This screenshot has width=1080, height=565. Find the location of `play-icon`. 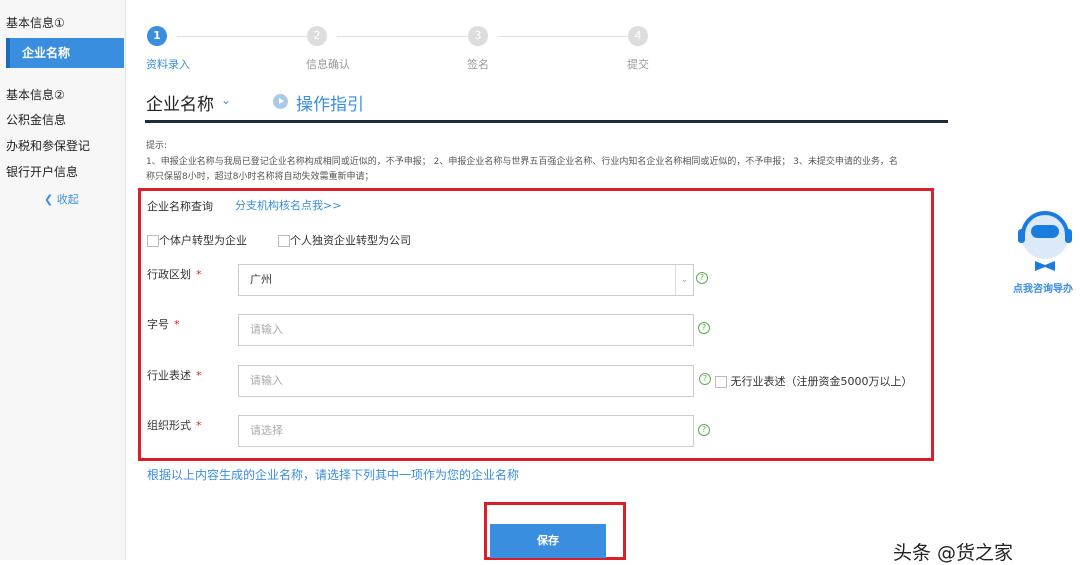

play-icon is located at coordinates (280, 101).